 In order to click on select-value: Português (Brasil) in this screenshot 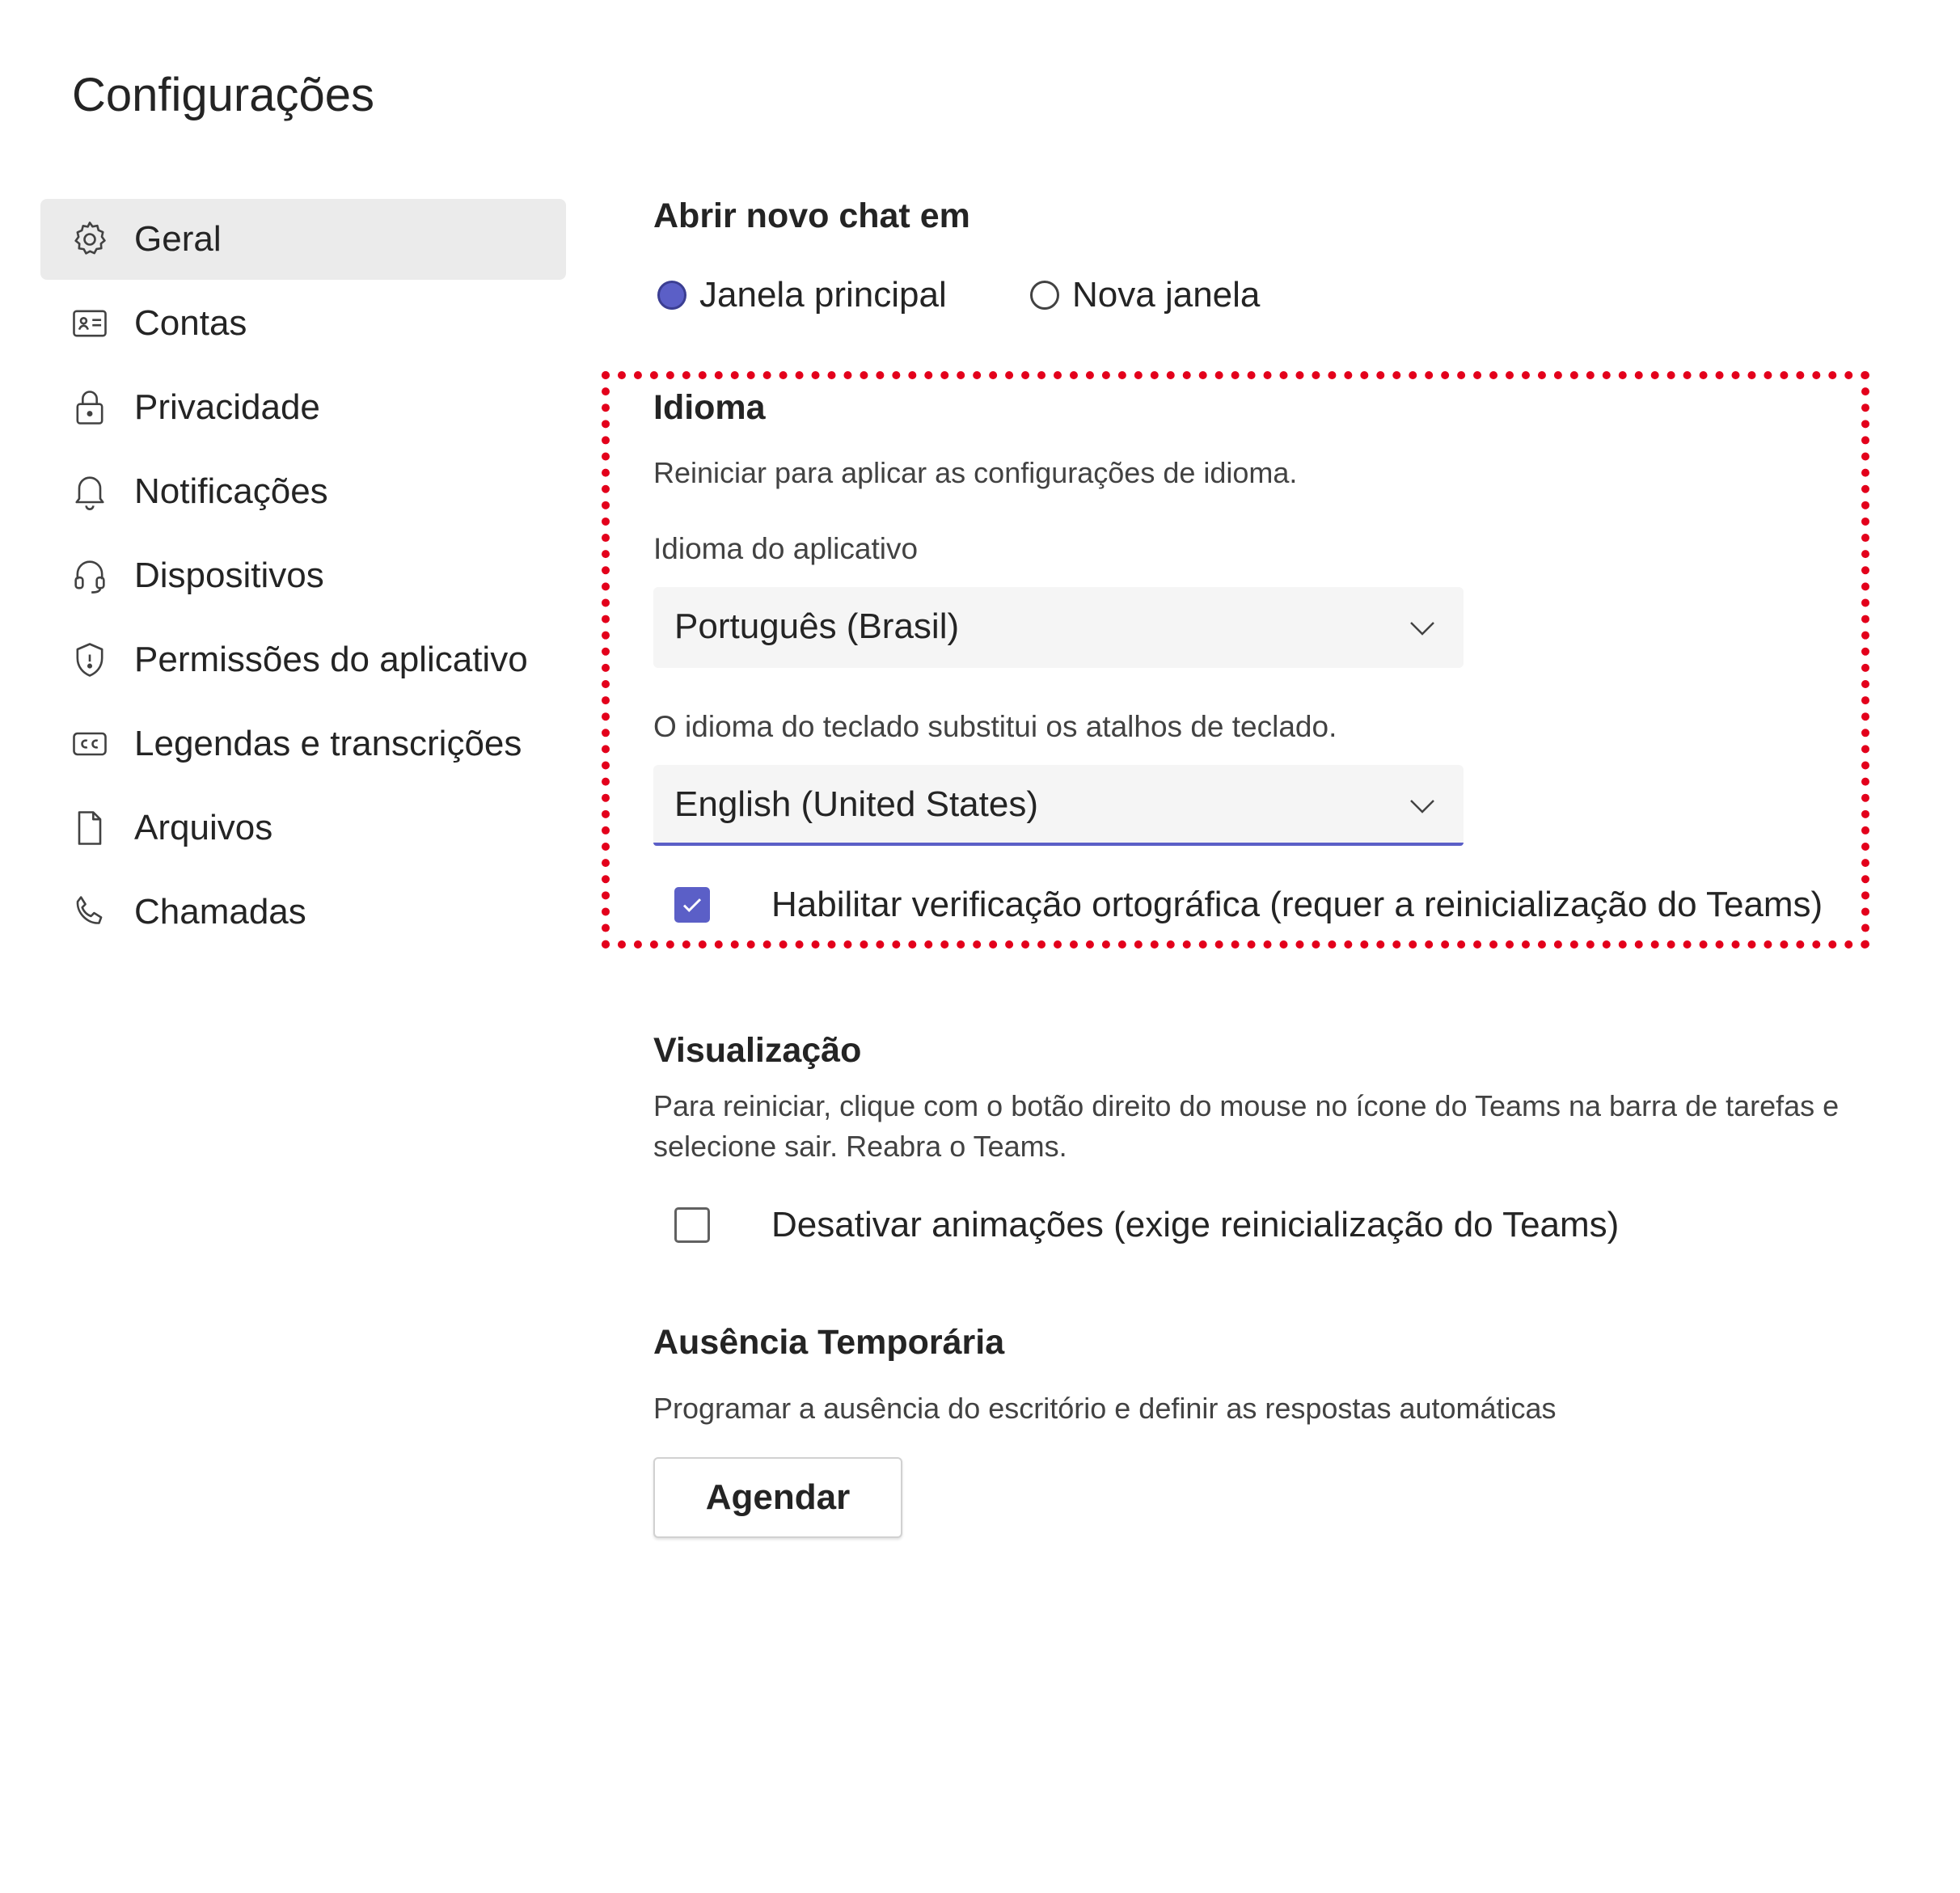, I will do `click(817, 626)`.